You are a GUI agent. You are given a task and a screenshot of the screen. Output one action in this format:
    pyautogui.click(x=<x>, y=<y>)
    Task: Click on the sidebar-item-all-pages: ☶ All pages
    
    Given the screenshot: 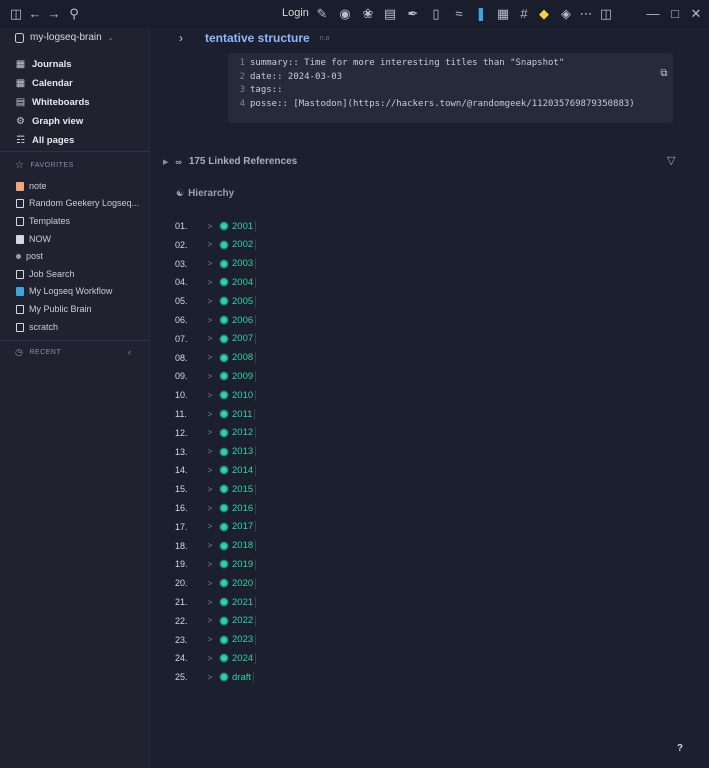 What is the action you would take?
    pyautogui.click(x=44, y=140)
    